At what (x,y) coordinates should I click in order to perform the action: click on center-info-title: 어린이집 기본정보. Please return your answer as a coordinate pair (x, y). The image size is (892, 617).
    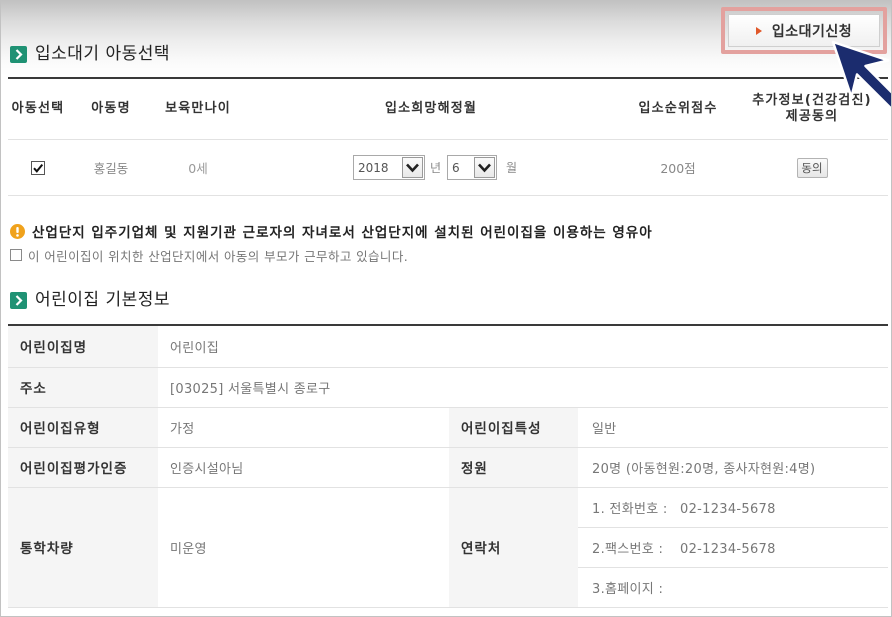
    Looking at the image, I should click on (103, 300).